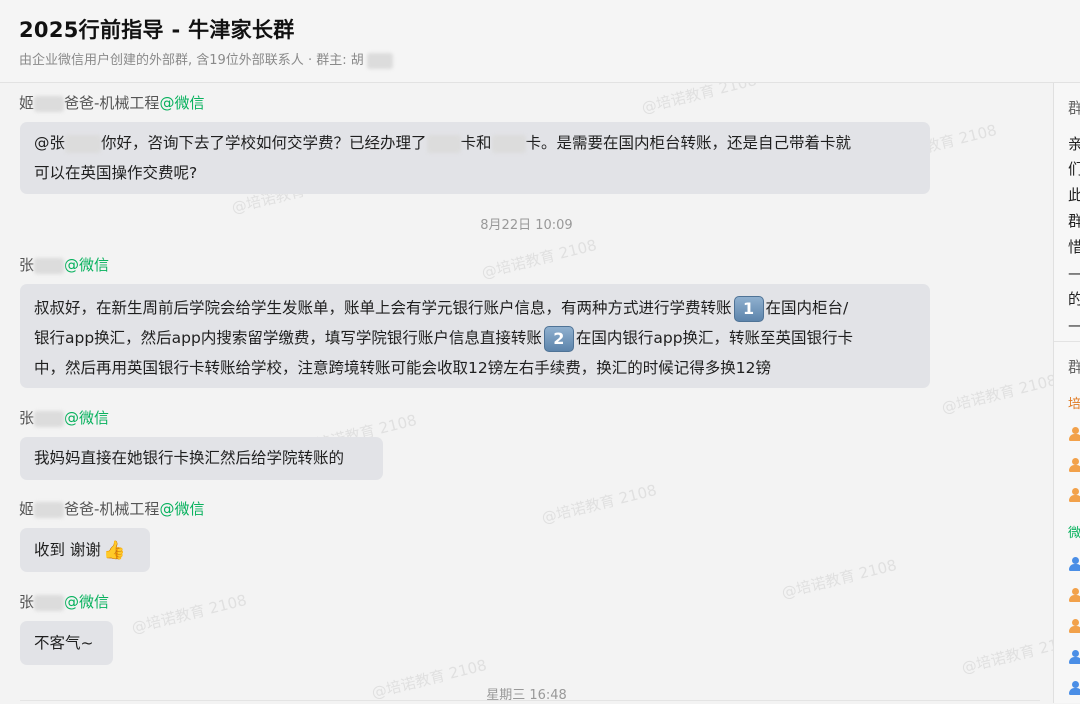  Describe the element at coordinates (688, 143) in the screenshot. I see `message-text: 卡。是需要在国内柜台转账，还是自己带着卡就` at that location.